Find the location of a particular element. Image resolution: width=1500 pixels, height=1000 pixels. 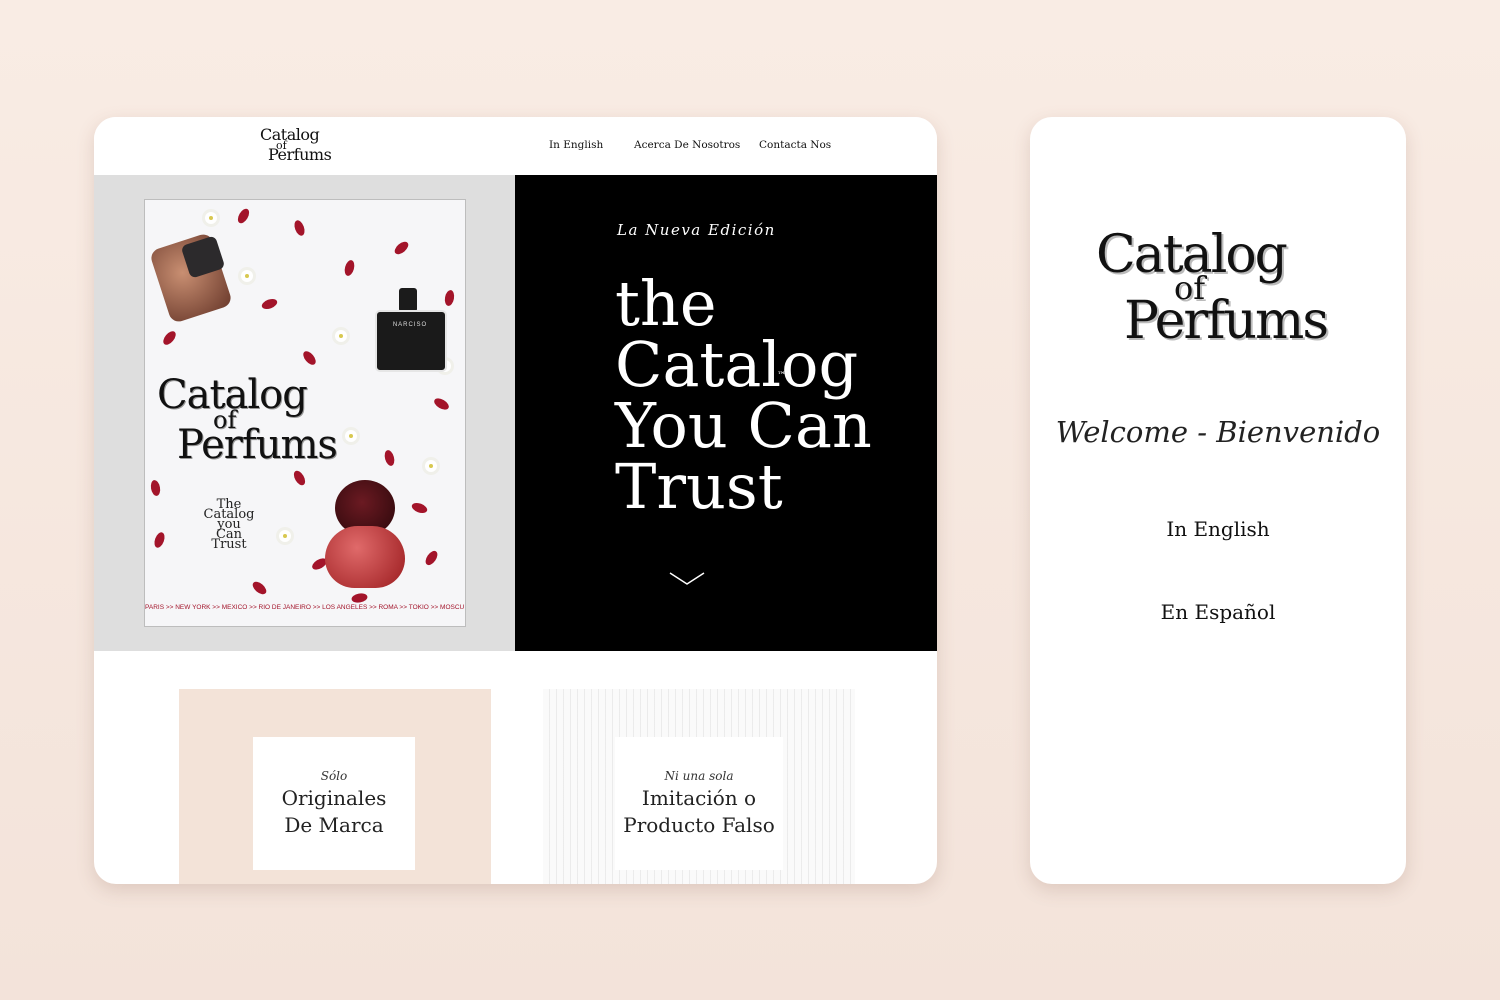

perfume-bottle-cap is located at coordinates (408, 300).